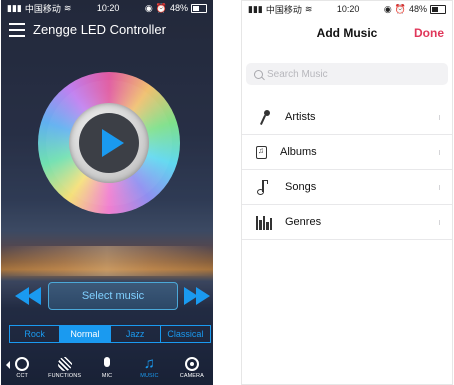 This screenshot has height=385, width=454. I want to click on functions-icon, so click(64, 364).